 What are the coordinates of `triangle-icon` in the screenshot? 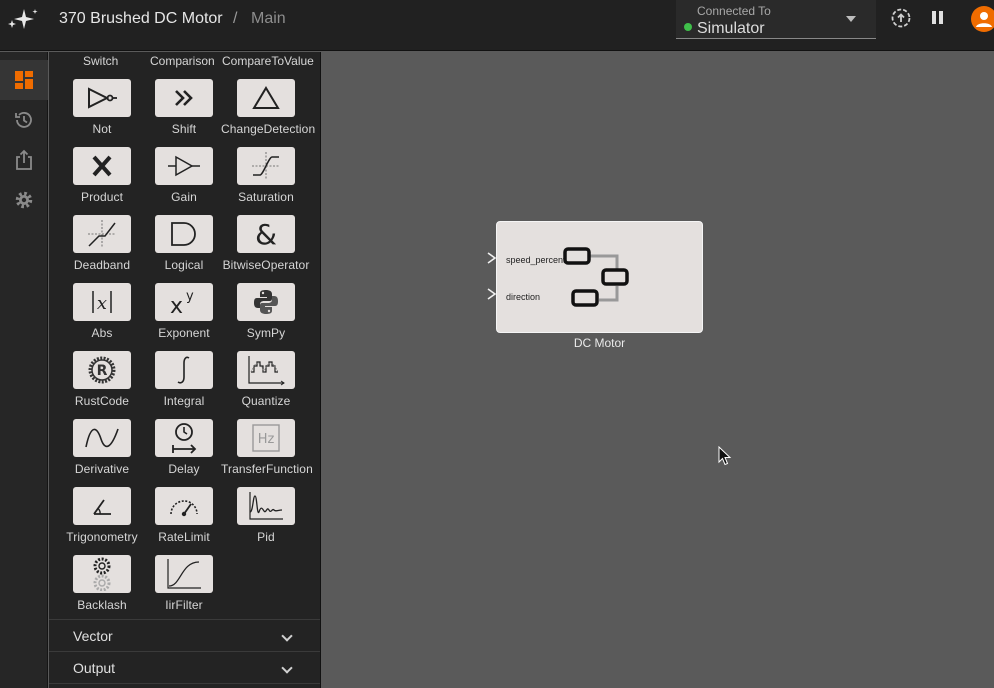 It's located at (266, 97).